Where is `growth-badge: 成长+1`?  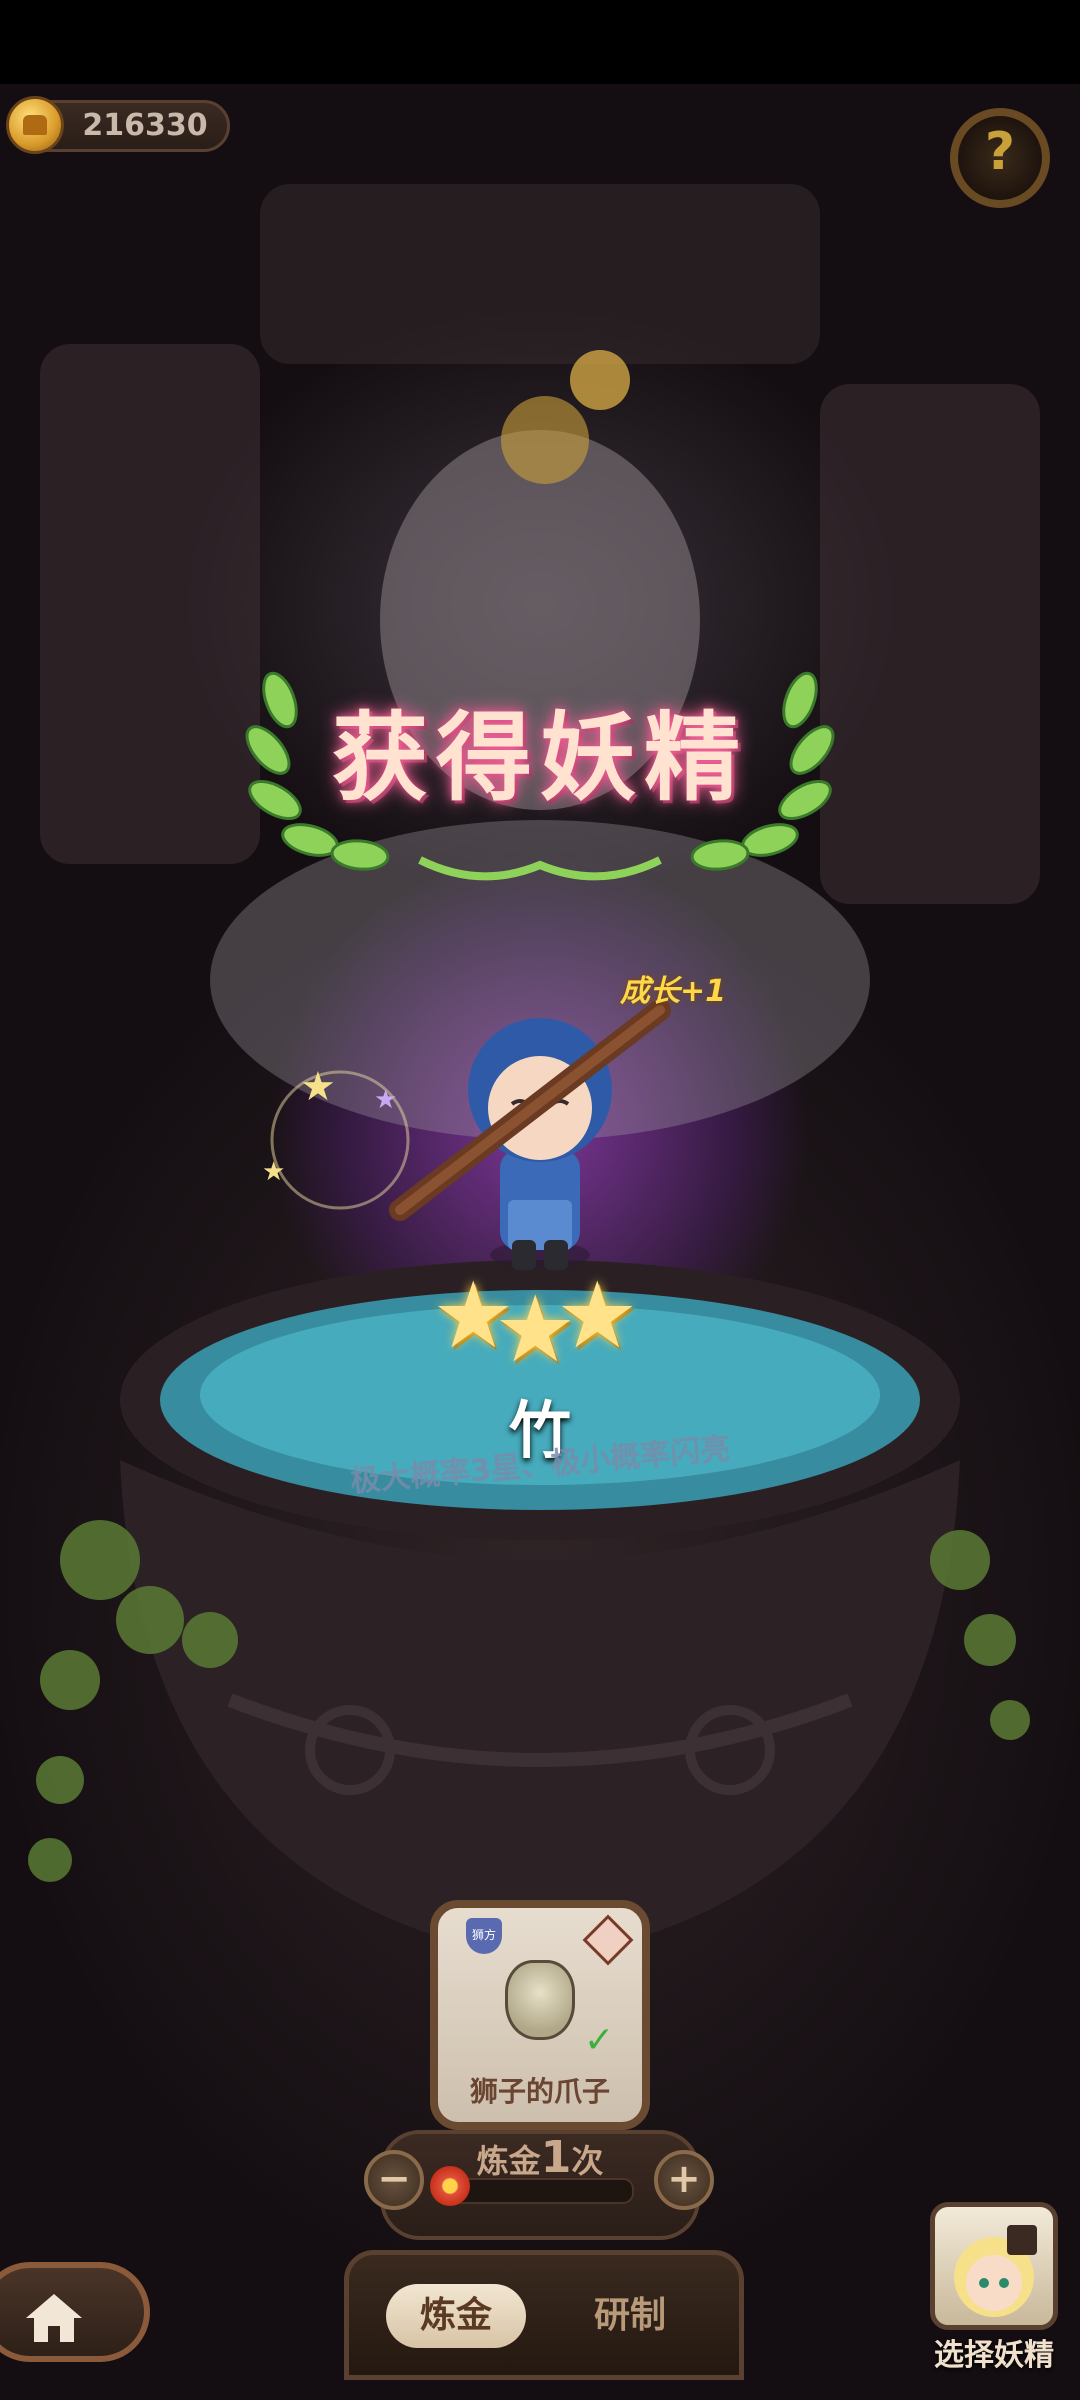 growth-badge: 成长+1 is located at coordinates (673, 991).